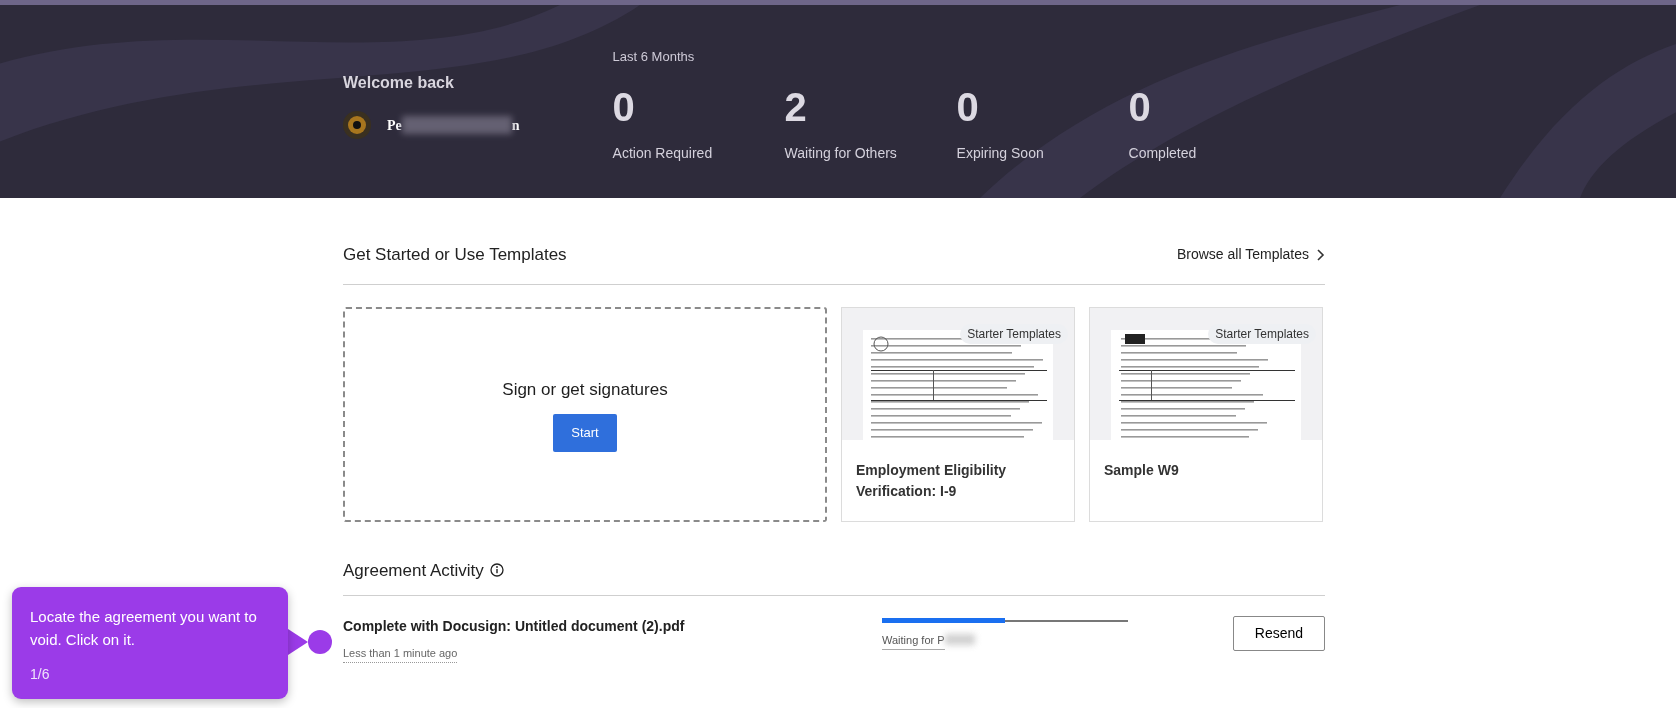 The height and width of the screenshot is (708, 1676). I want to click on info-icon, so click(496, 570).